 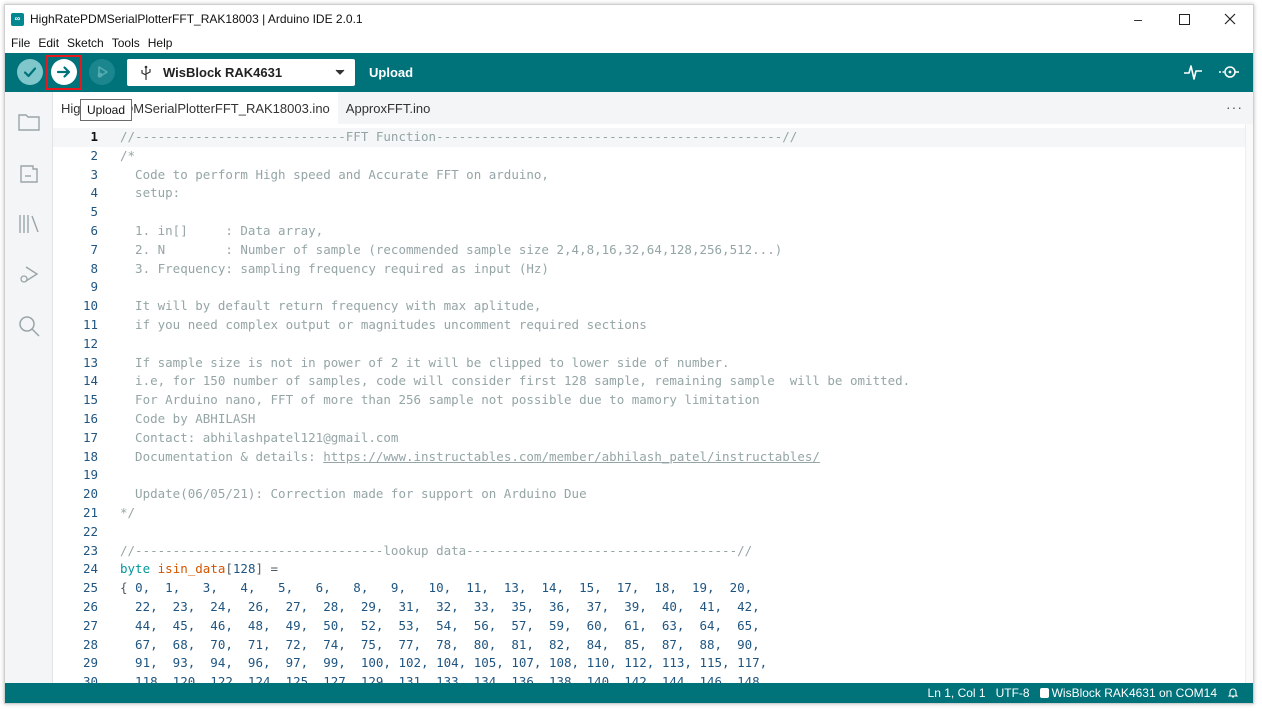 What do you see at coordinates (94, 136) in the screenshot?
I see `line-number: 1` at bounding box center [94, 136].